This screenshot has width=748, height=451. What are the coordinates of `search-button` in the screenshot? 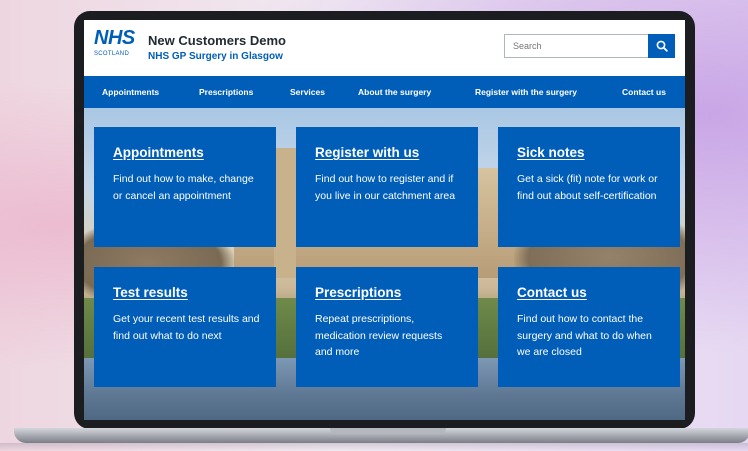 It's located at (661, 46).